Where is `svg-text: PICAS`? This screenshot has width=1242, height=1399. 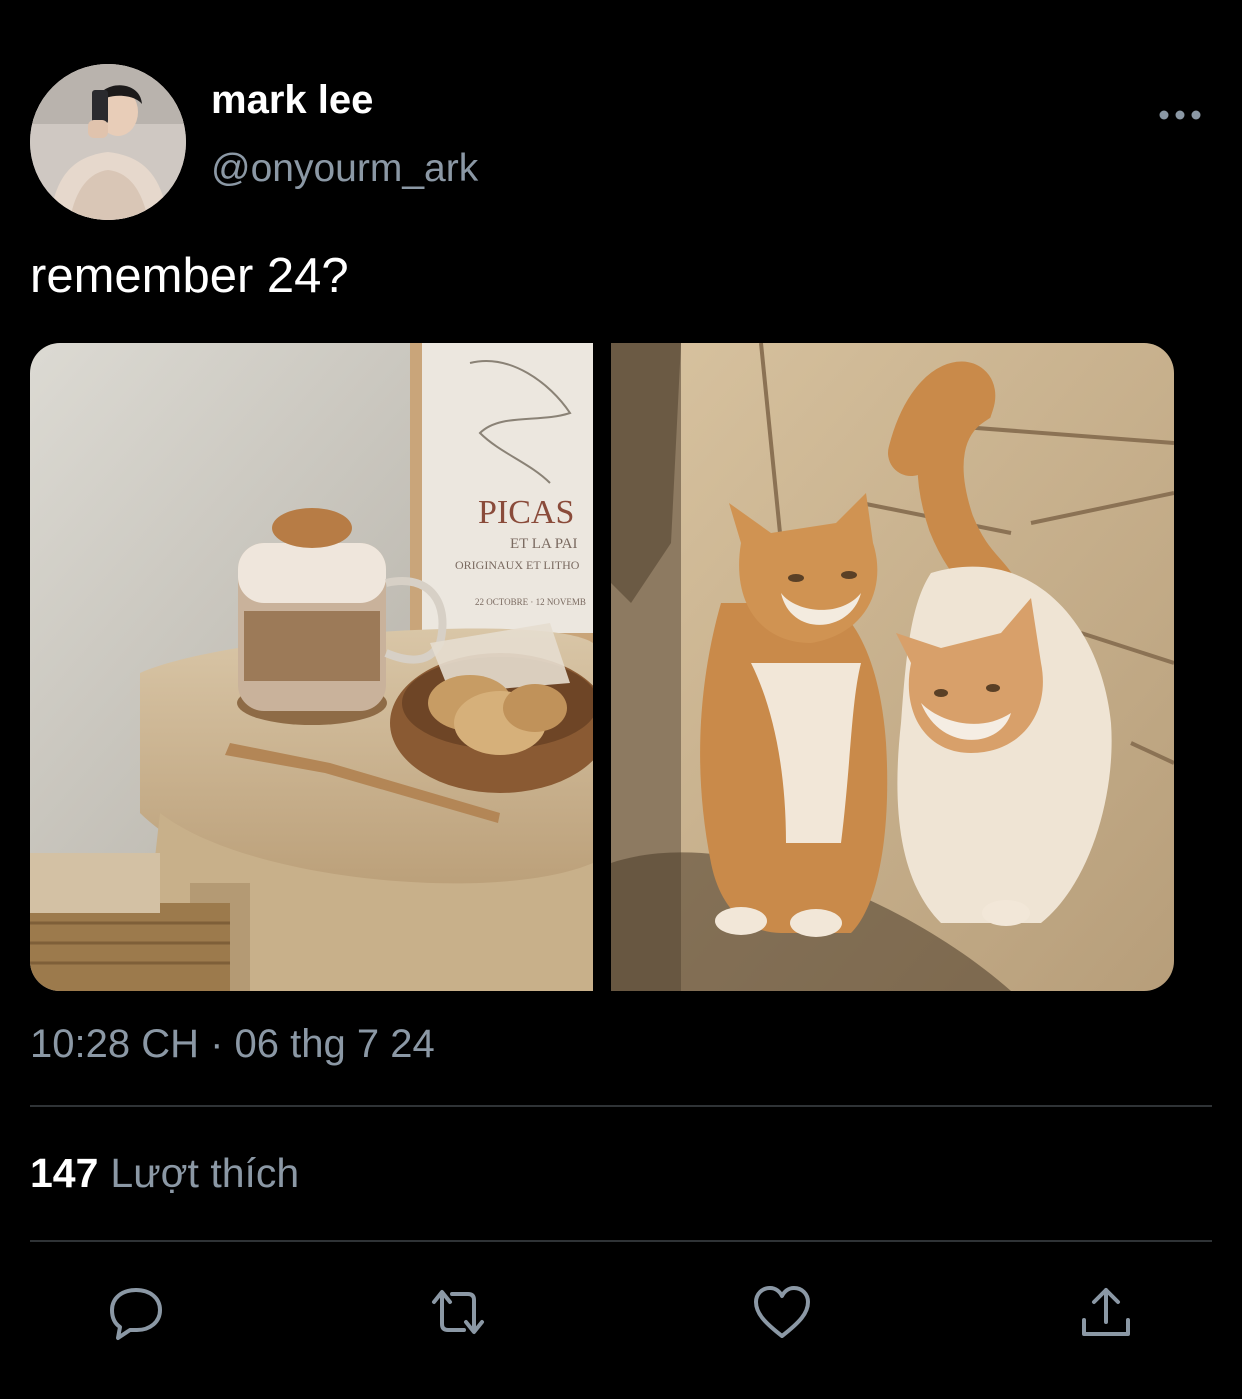 svg-text: PICAS is located at coordinates (526, 512).